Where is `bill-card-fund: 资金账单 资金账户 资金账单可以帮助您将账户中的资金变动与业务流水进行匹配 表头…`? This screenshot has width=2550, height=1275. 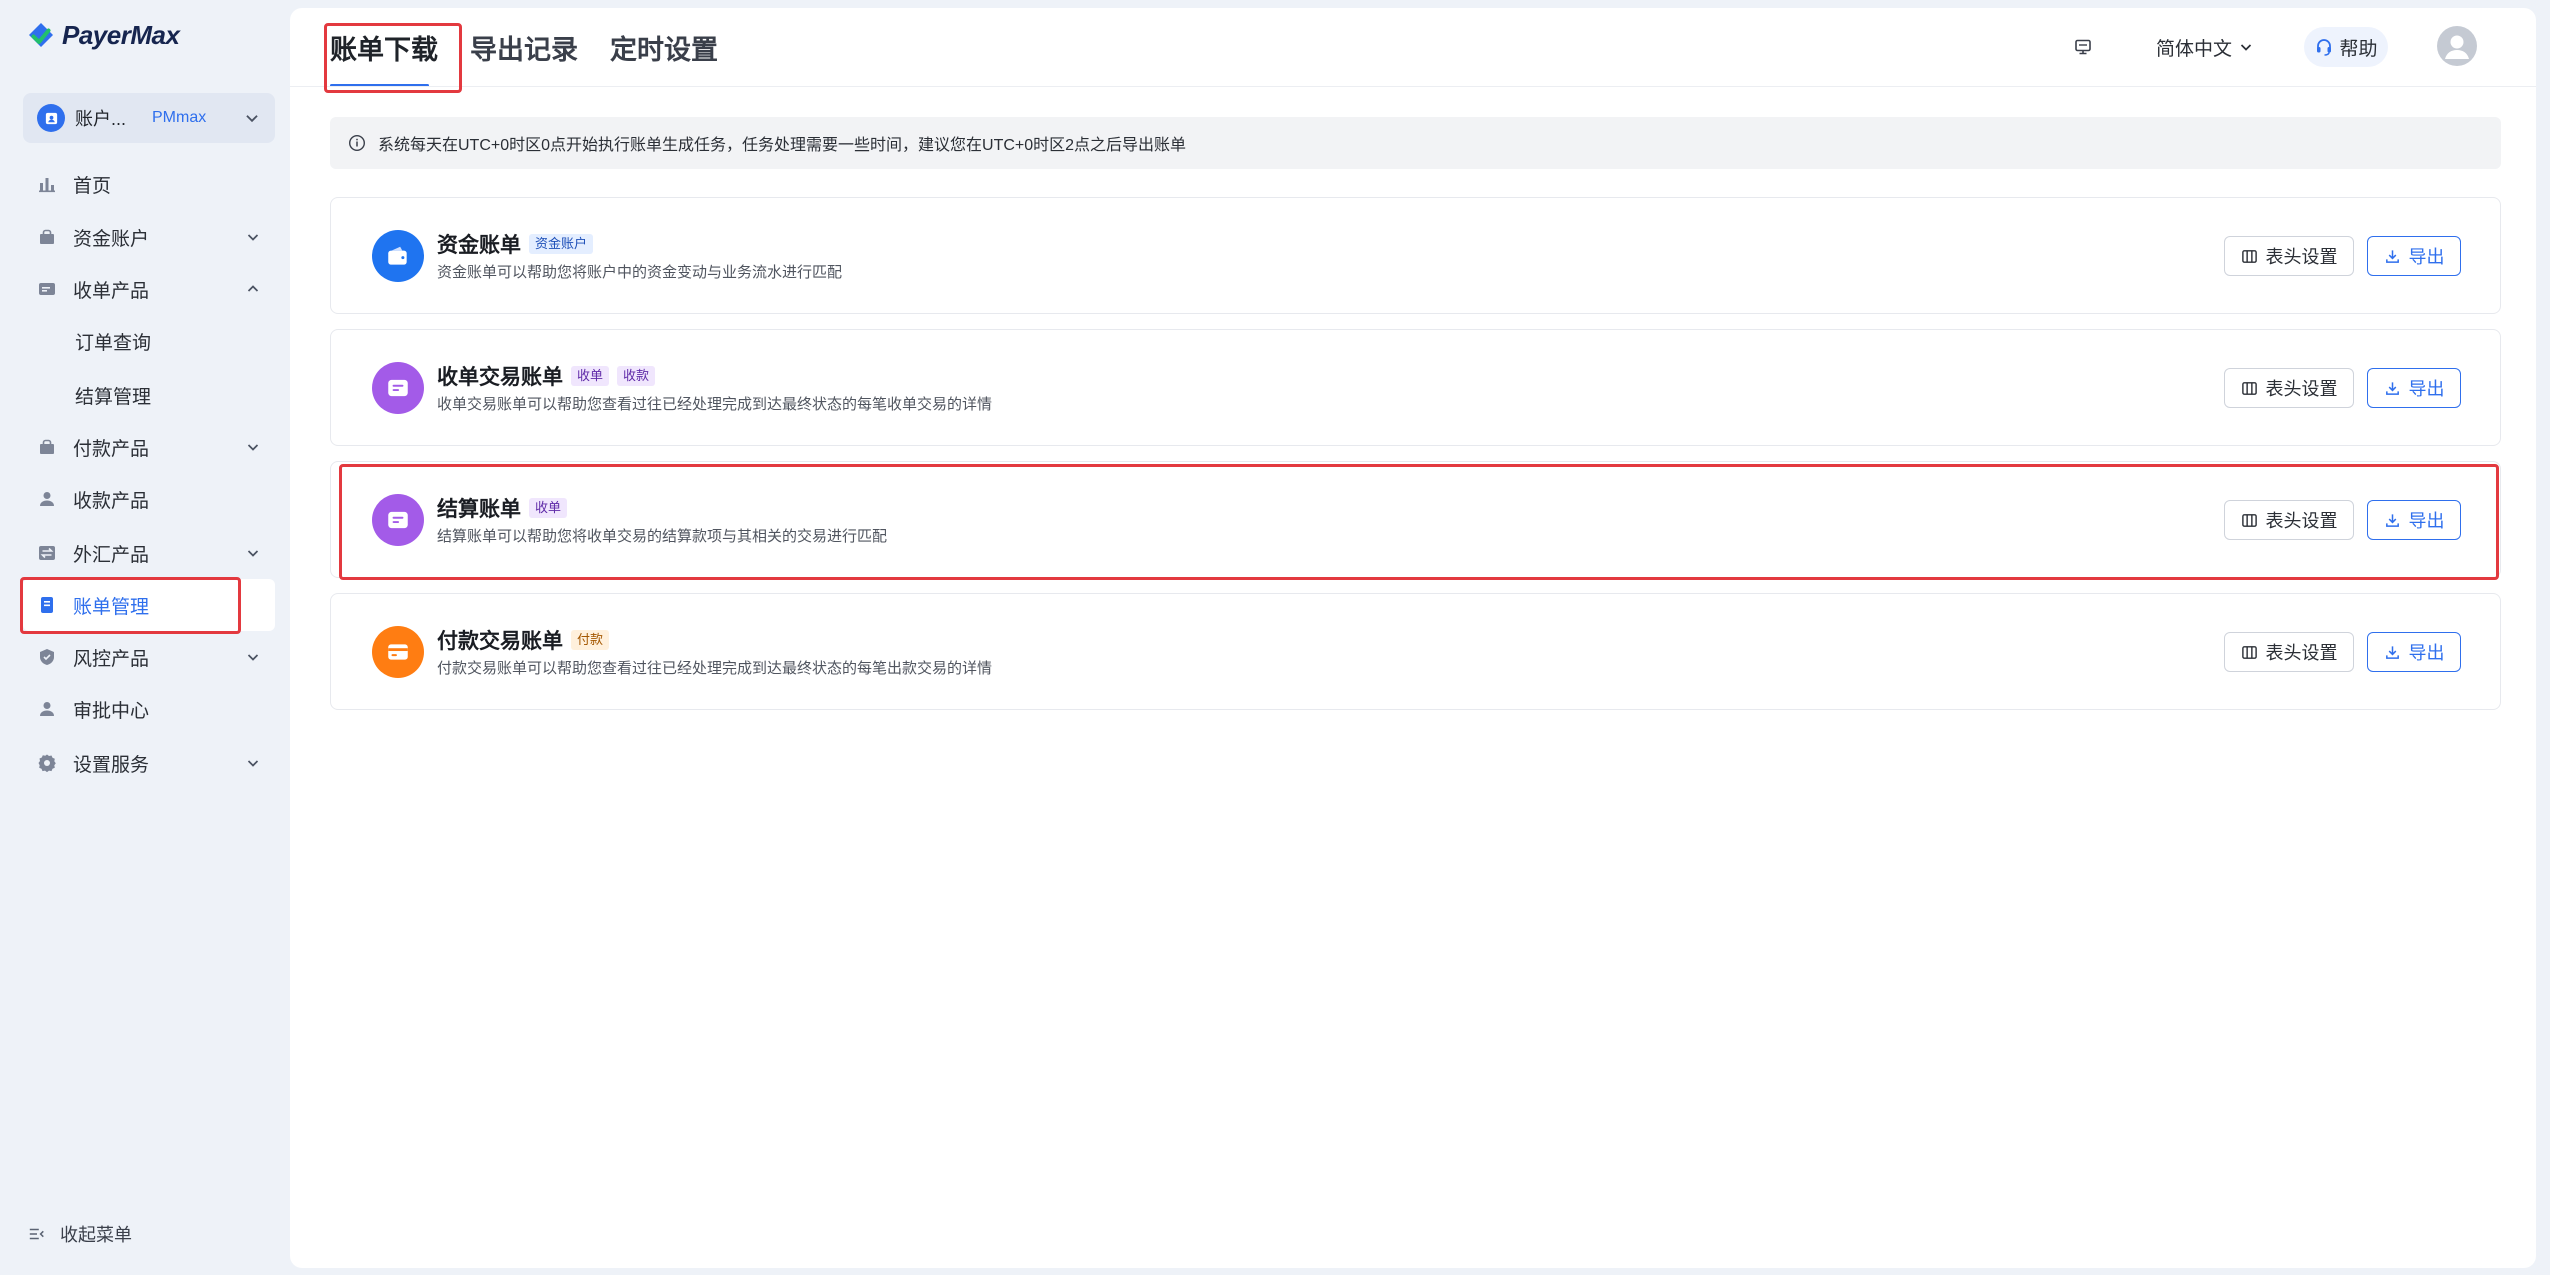
bill-card-fund: 资金账单 资金账户 资金账单可以帮助您将账户中的资金变动与业务流水进行匹配 表头… is located at coordinates (1415, 255).